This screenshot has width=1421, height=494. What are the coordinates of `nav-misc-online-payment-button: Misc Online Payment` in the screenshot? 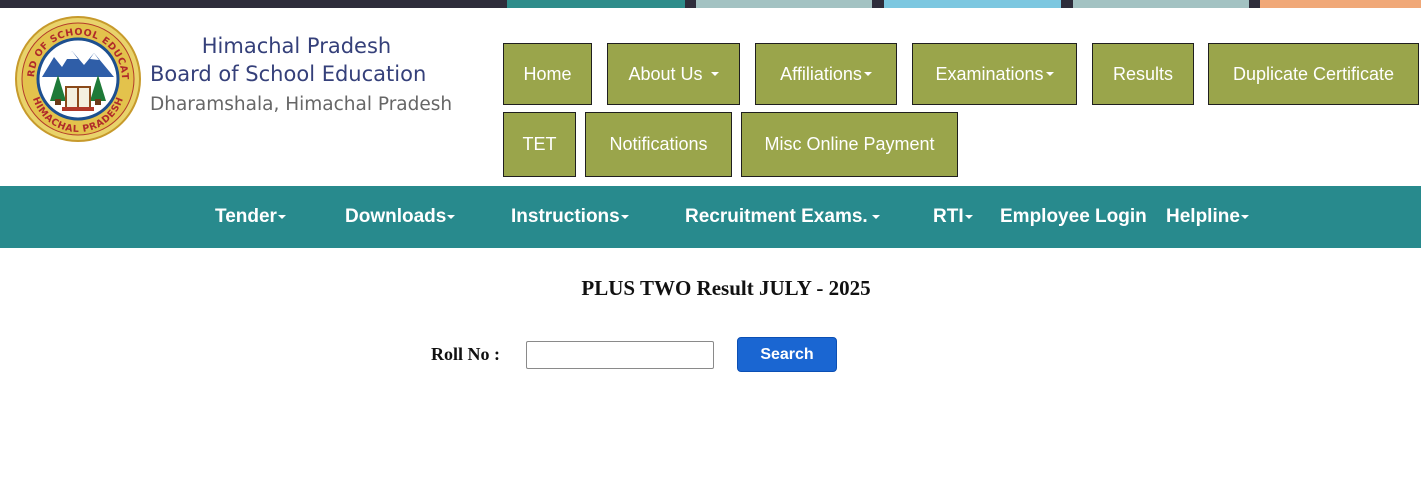 It's located at (849, 144).